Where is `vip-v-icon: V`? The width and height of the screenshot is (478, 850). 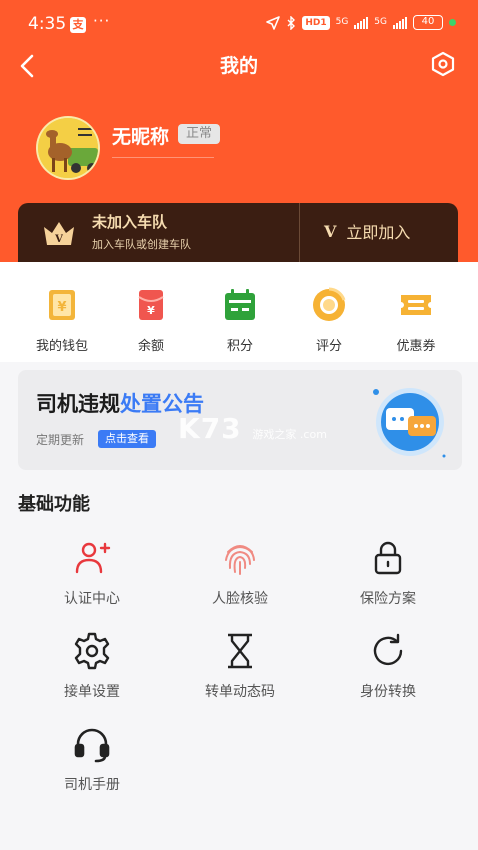 vip-v-icon: V is located at coordinates (330, 231).